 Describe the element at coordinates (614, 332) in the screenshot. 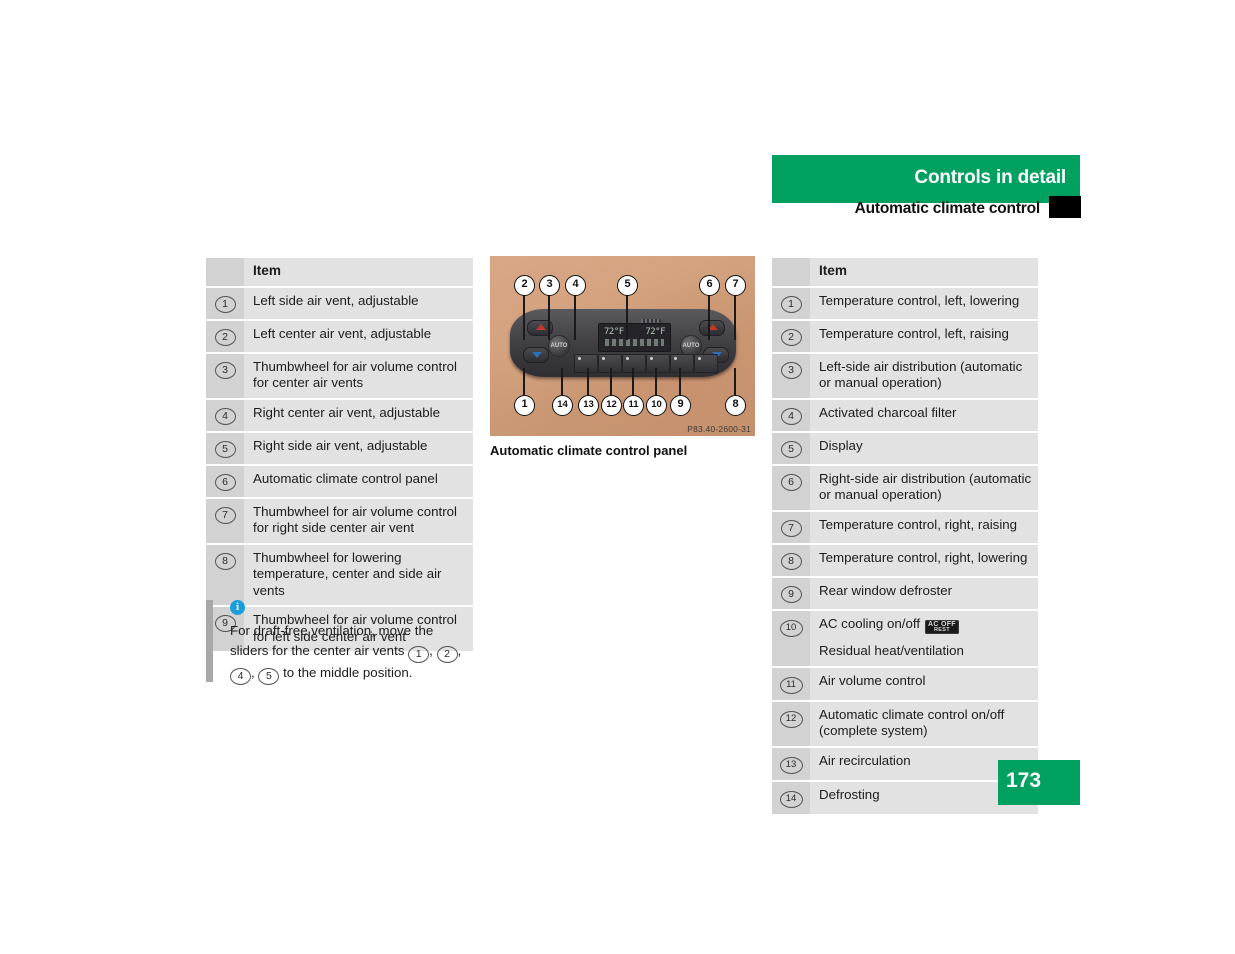

I see `display-left-temperature: 72°F` at that location.